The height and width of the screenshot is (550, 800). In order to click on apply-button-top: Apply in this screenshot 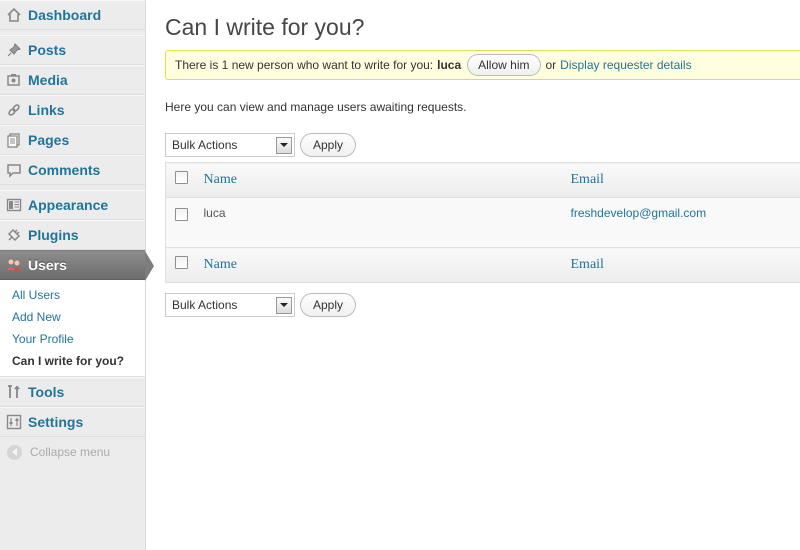, I will do `click(328, 145)`.